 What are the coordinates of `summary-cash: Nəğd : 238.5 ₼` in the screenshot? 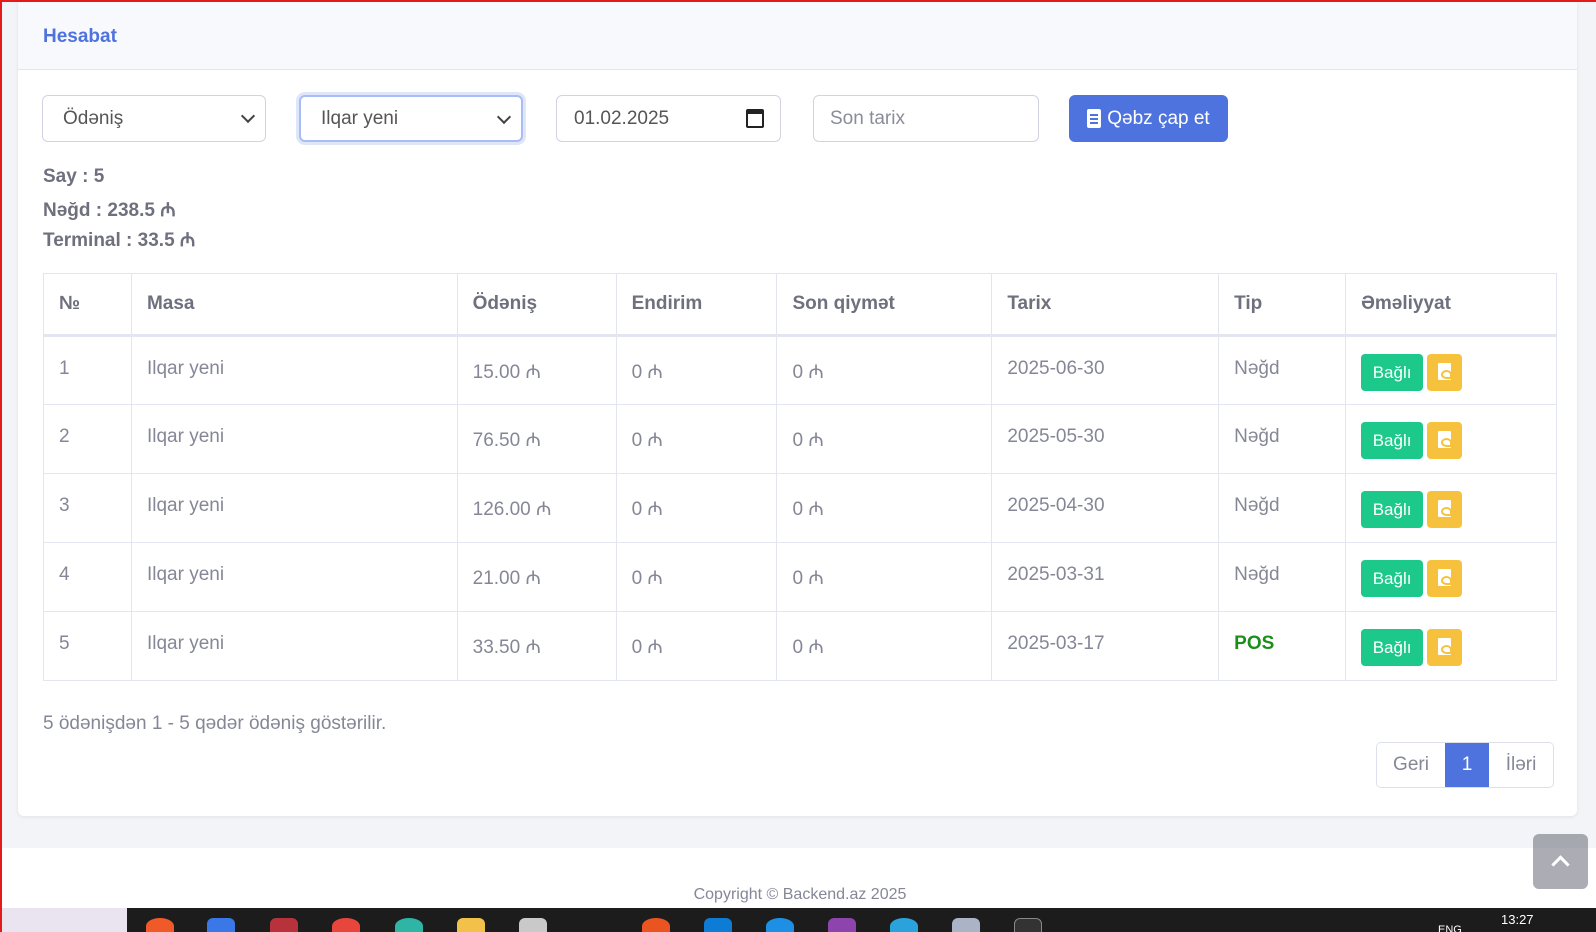 It's located at (109, 210).